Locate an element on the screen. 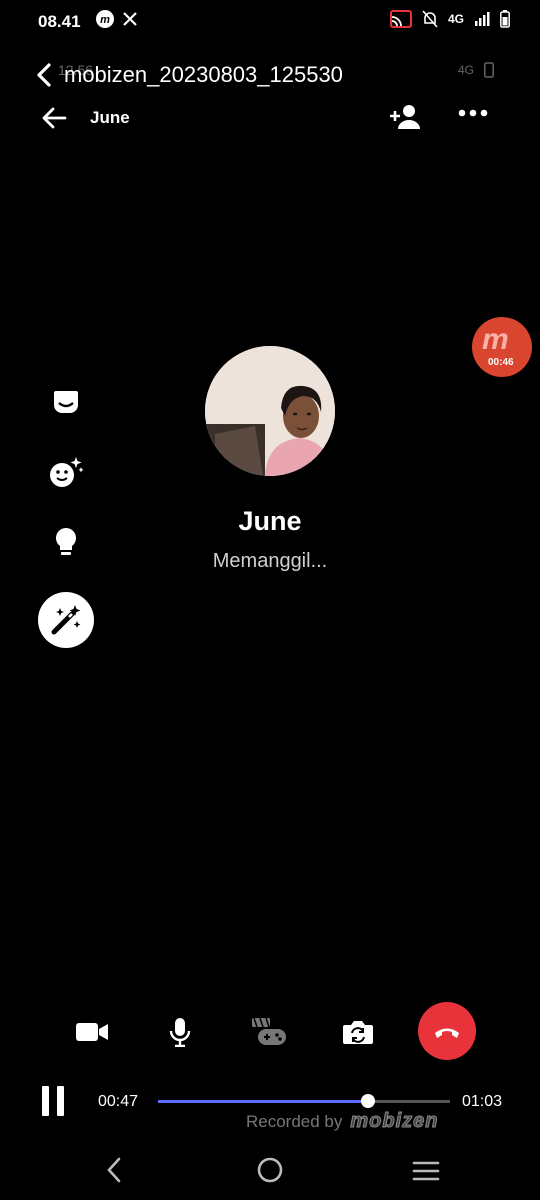 The width and height of the screenshot is (540, 1200). pause-icon-bar-right is located at coordinates (60, 1101).